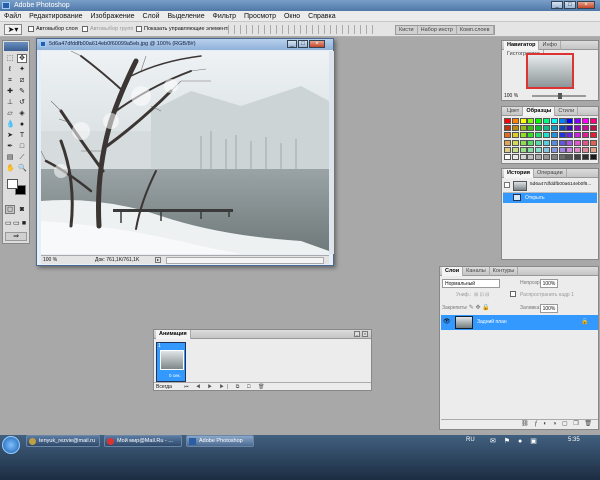 The height and width of the screenshot is (480, 600). What do you see at coordinates (10, 80) in the screenshot?
I see `crop-tool-icon: ⌗` at bounding box center [10, 80].